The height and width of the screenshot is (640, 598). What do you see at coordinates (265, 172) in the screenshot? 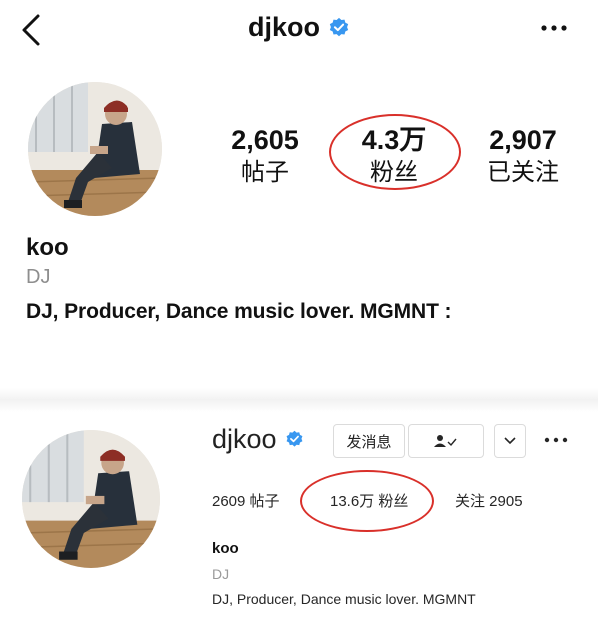
I see `posts-label: 帖子` at bounding box center [265, 172].